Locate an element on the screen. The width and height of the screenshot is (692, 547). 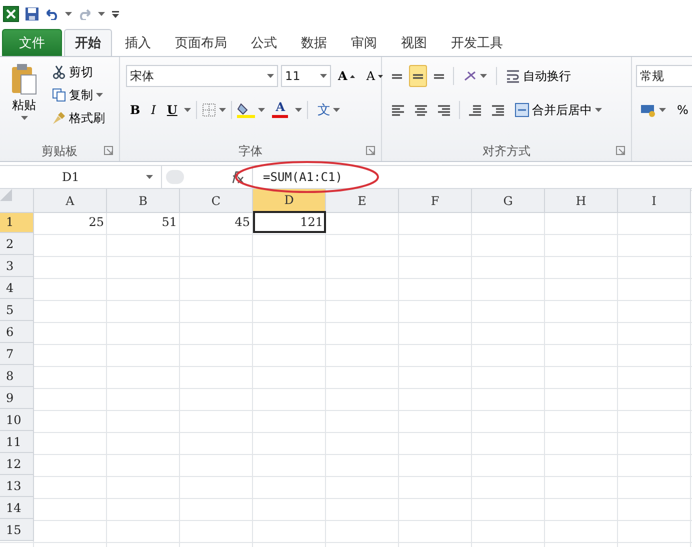
grow-font-button: A is located at coordinates (347, 76).